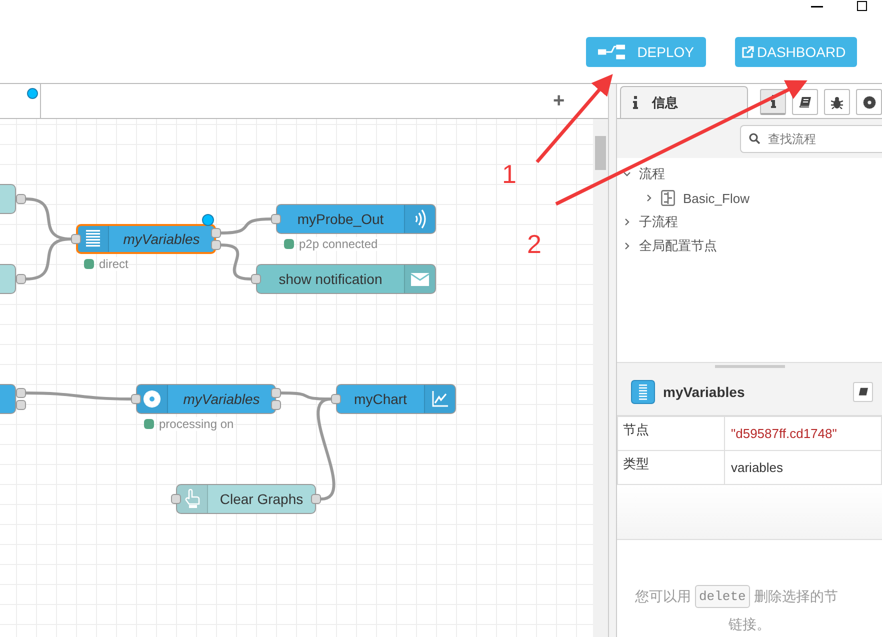 The image size is (882, 637). Describe the element at coordinates (440, 399) in the screenshot. I see `line-chart-icon` at that location.